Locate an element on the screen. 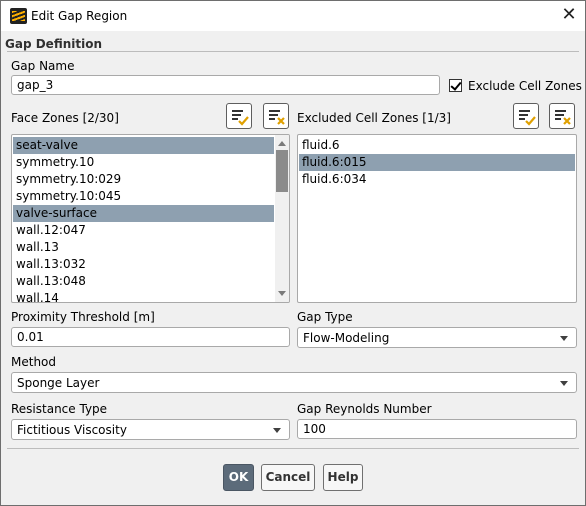 The height and width of the screenshot is (506, 586). section-title: Gap Definition is located at coordinates (54, 44).